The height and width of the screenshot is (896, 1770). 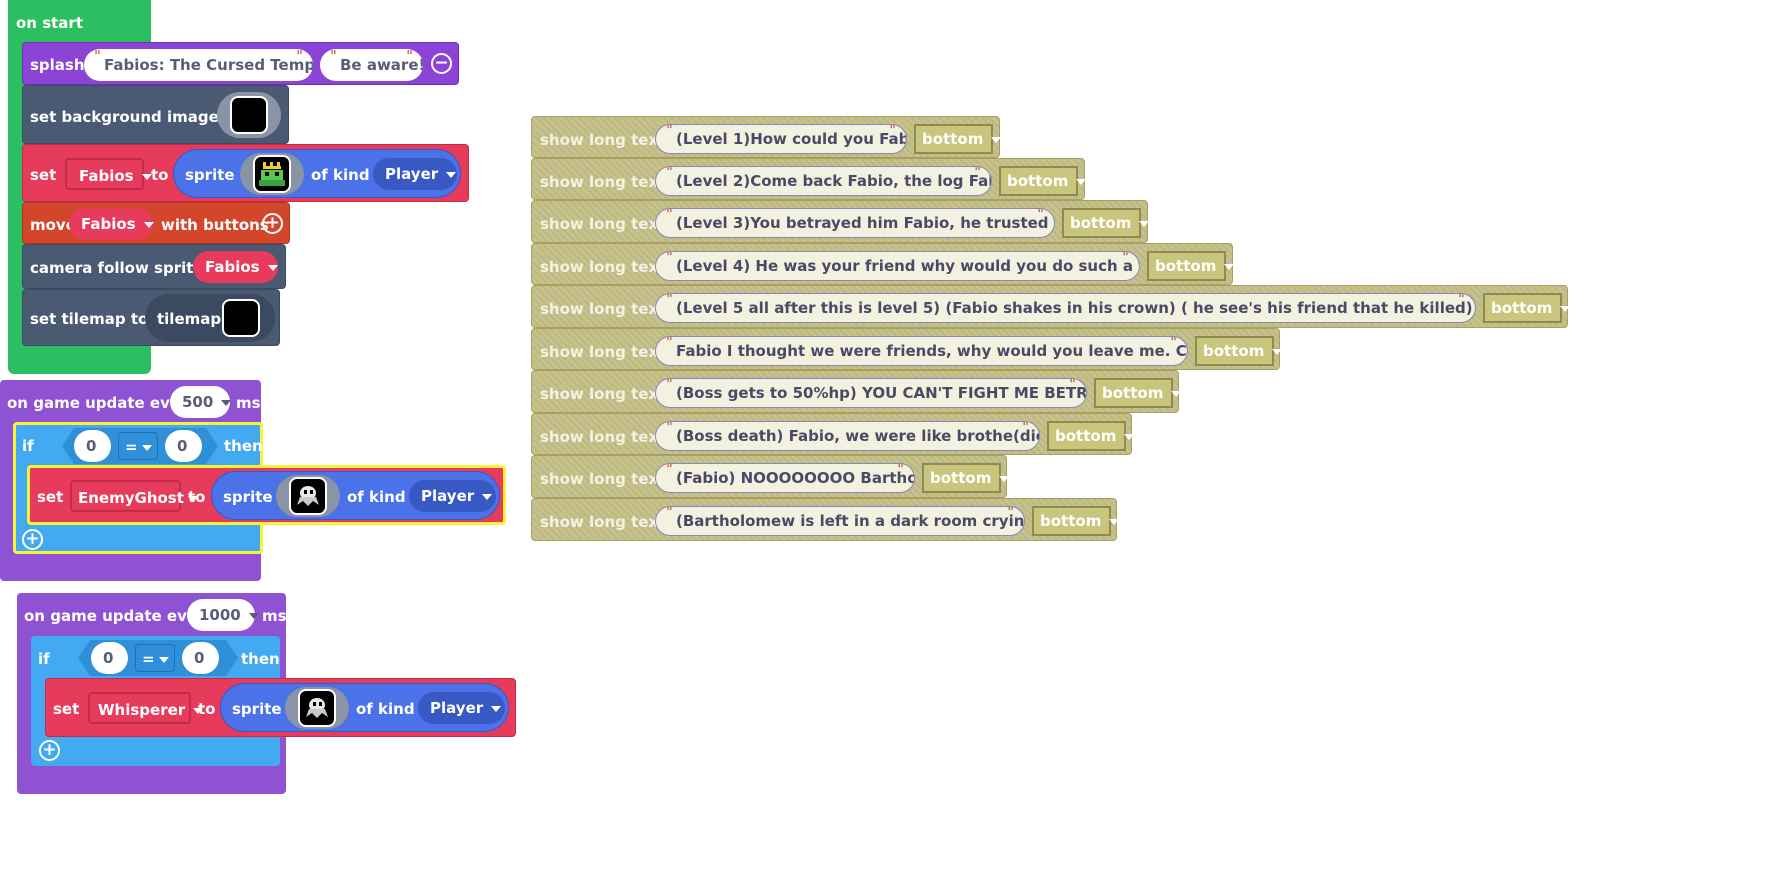 What do you see at coordinates (223, 615) in the screenshot?
I see `interval-dropdown: 1000` at bounding box center [223, 615].